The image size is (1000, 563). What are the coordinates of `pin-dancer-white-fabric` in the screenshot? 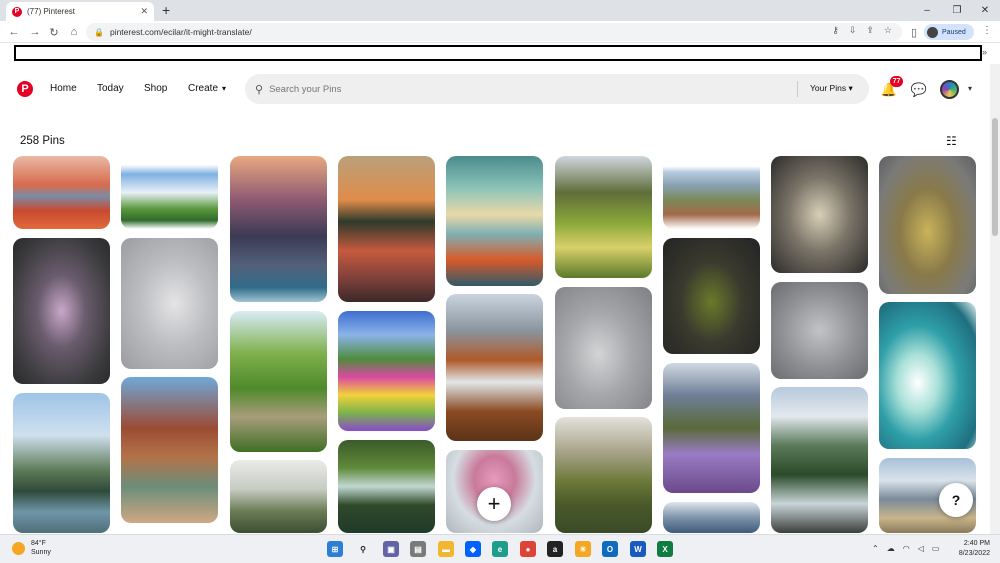 It's located at (169, 303).